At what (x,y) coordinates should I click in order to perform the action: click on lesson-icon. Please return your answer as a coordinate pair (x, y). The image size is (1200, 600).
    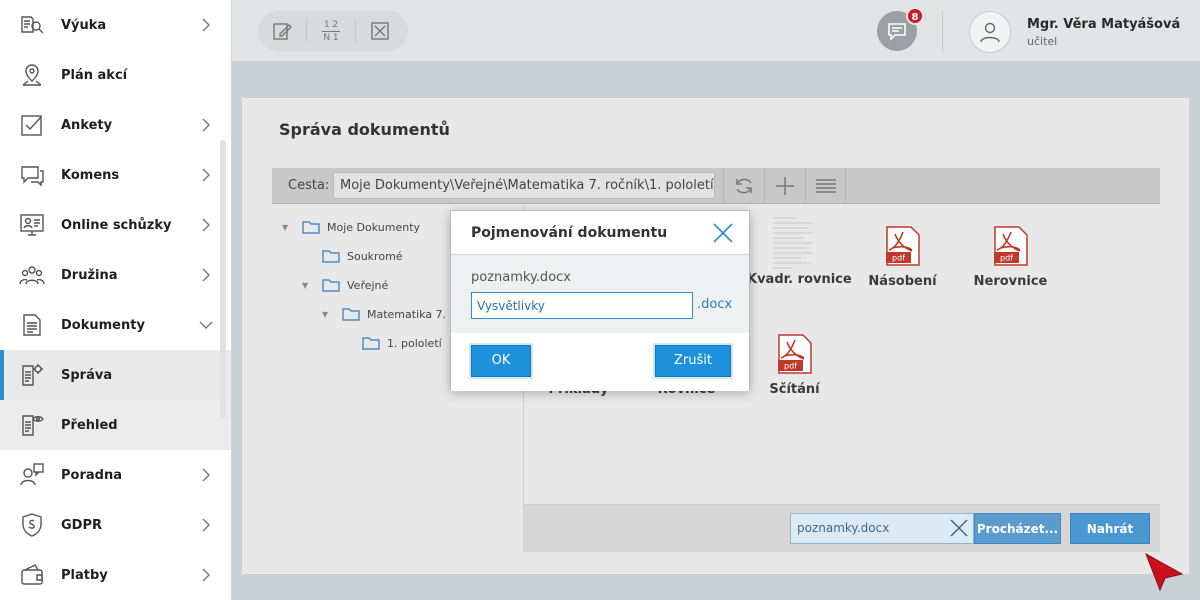
    Looking at the image, I should click on (32, 25).